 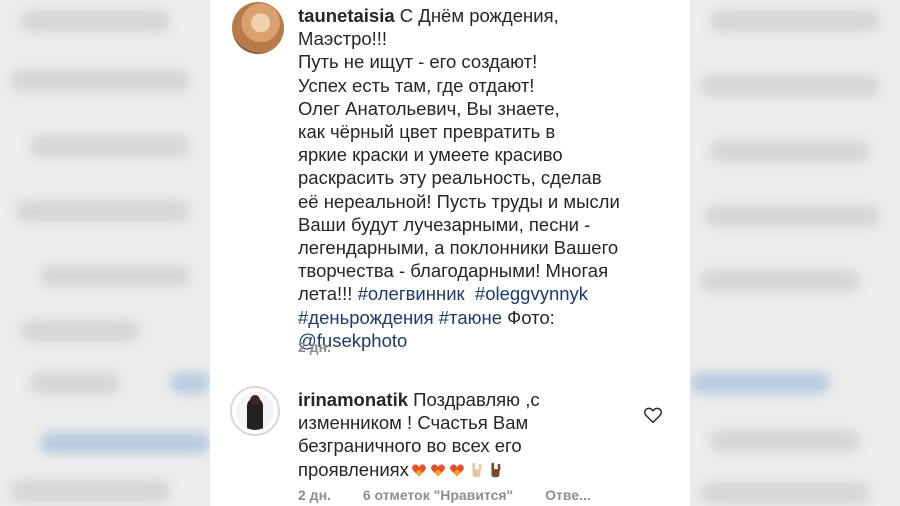 What do you see at coordinates (418, 62) in the screenshot?
I see `caption-line: Путь не ищут - его создают!` at bounding box center [418, 62].